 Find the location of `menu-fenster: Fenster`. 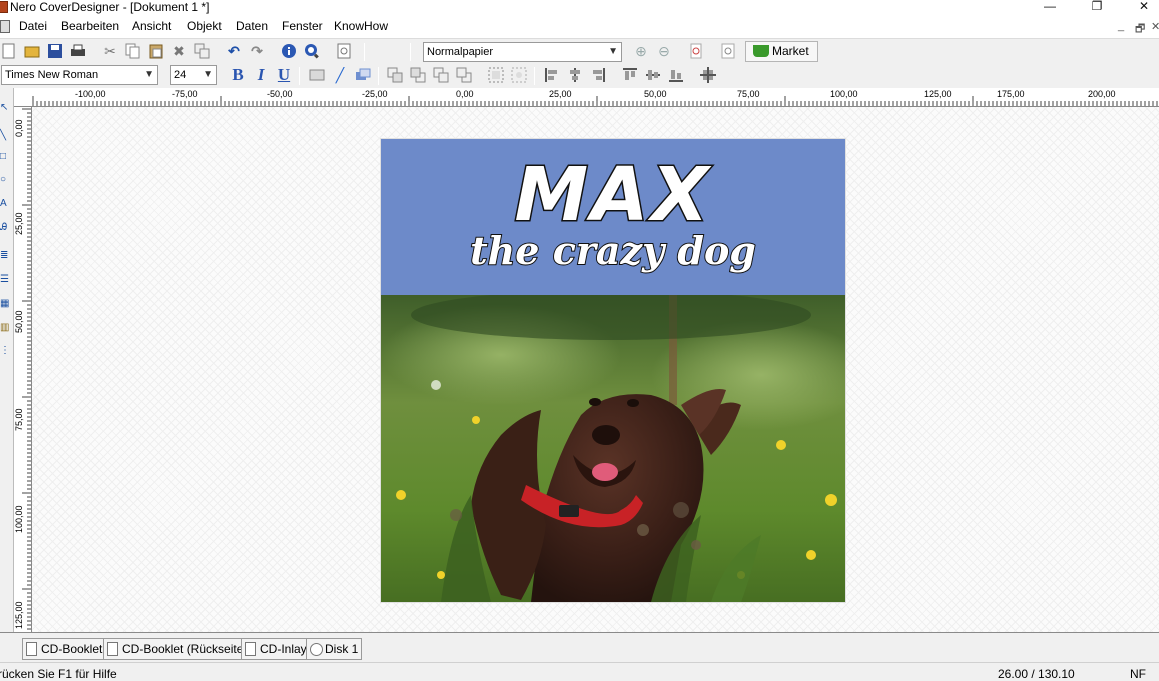

menu-fenster: Fenster is located at coordinates (302, 26).